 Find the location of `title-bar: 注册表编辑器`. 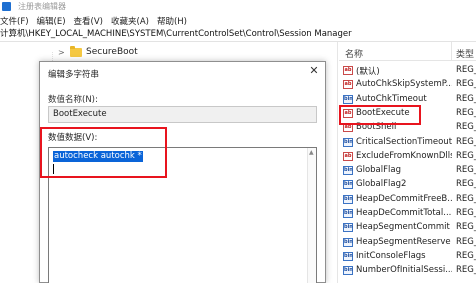

title-bar: 注册表编辑器 is located at coordinates (238, 6).